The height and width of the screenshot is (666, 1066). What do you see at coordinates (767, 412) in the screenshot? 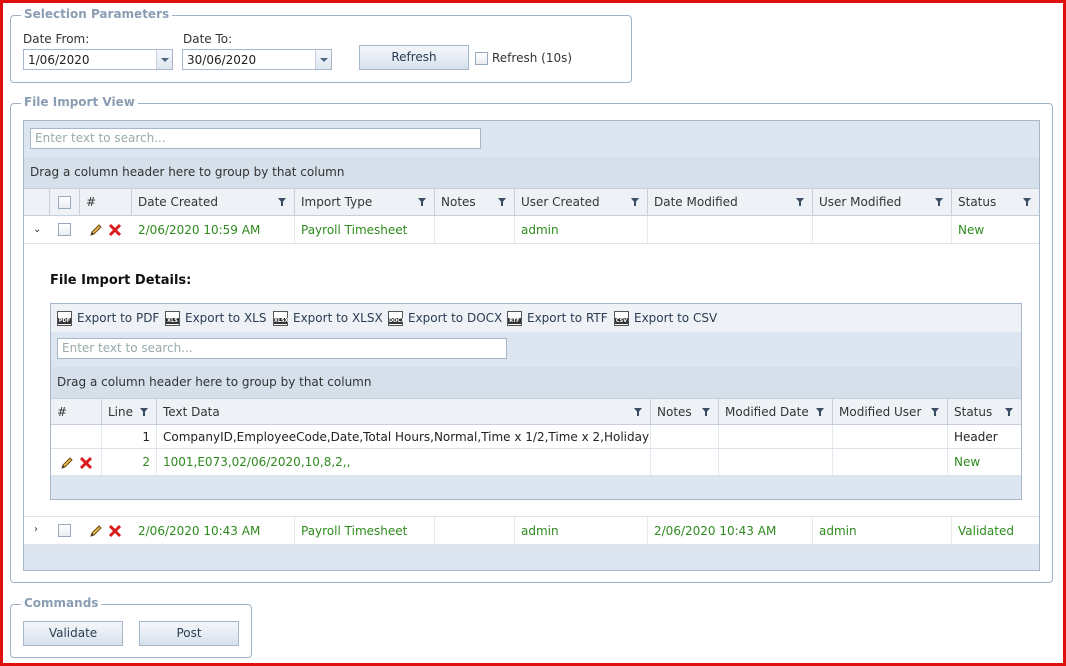
I see `header-modified-date-label: Modified Date` at bounding box center [767, 412].